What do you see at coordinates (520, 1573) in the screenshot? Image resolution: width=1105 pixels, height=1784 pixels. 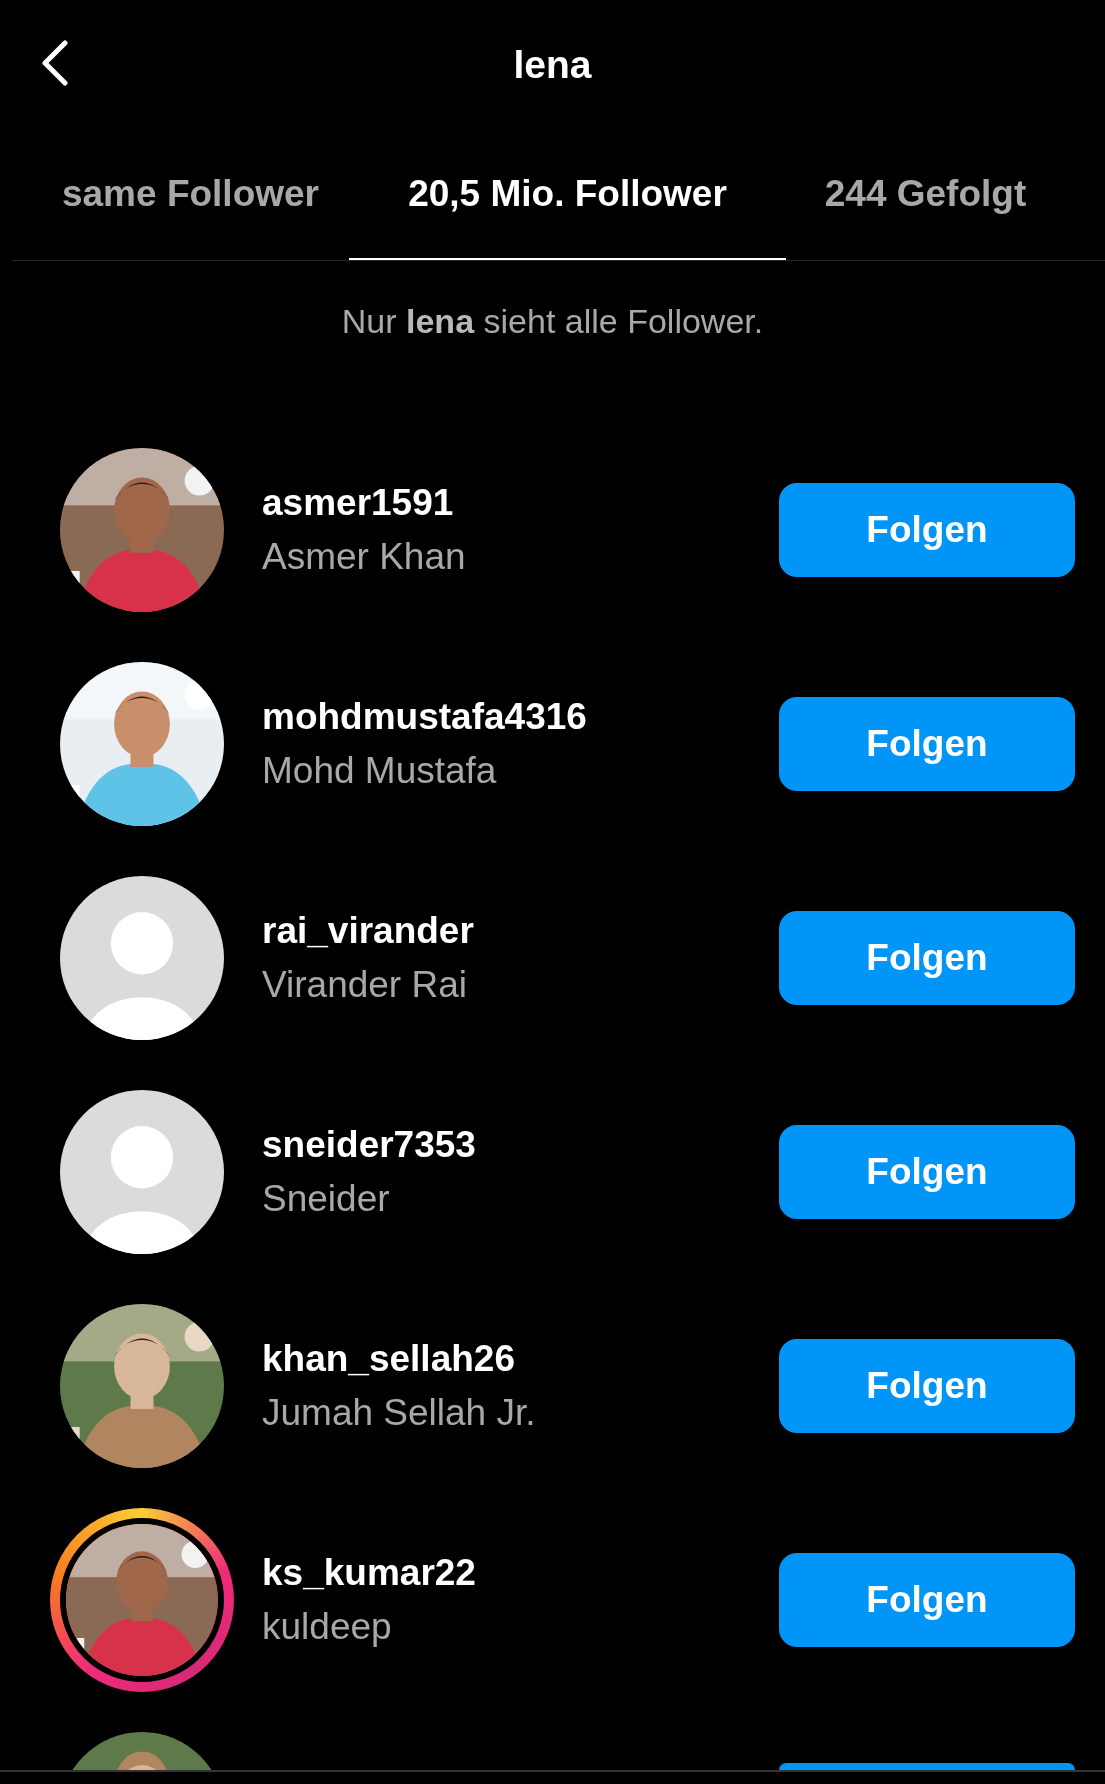 I see `username: ks_kumar22` at bounding box center [520, 1573].